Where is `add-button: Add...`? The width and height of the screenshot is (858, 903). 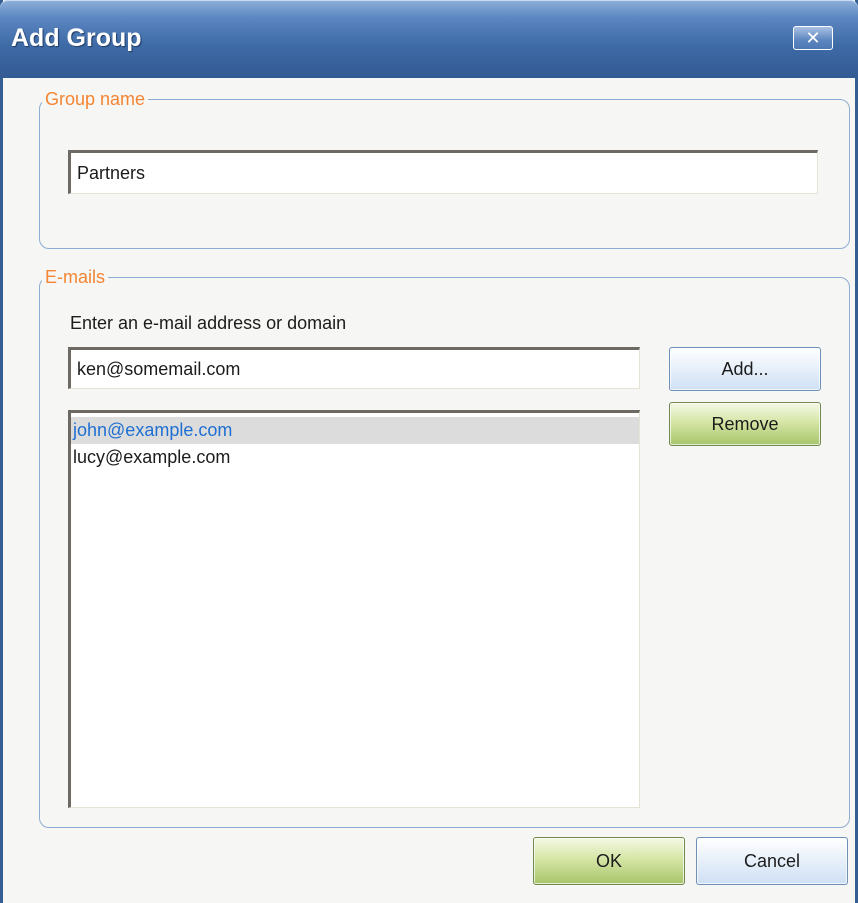
add-button: Add... is located at coordinates (745, 369).